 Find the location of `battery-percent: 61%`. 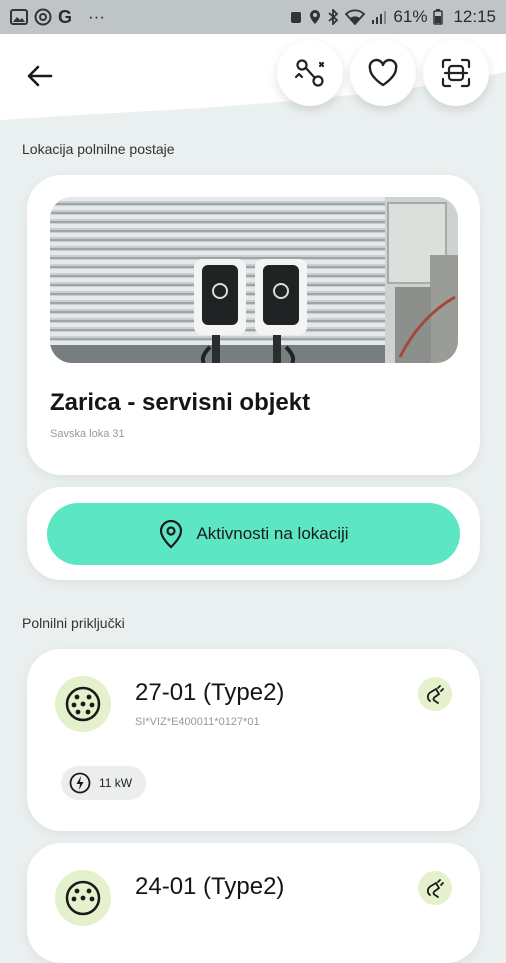

battery-percent: 61% is located at coordinates (410, 16).